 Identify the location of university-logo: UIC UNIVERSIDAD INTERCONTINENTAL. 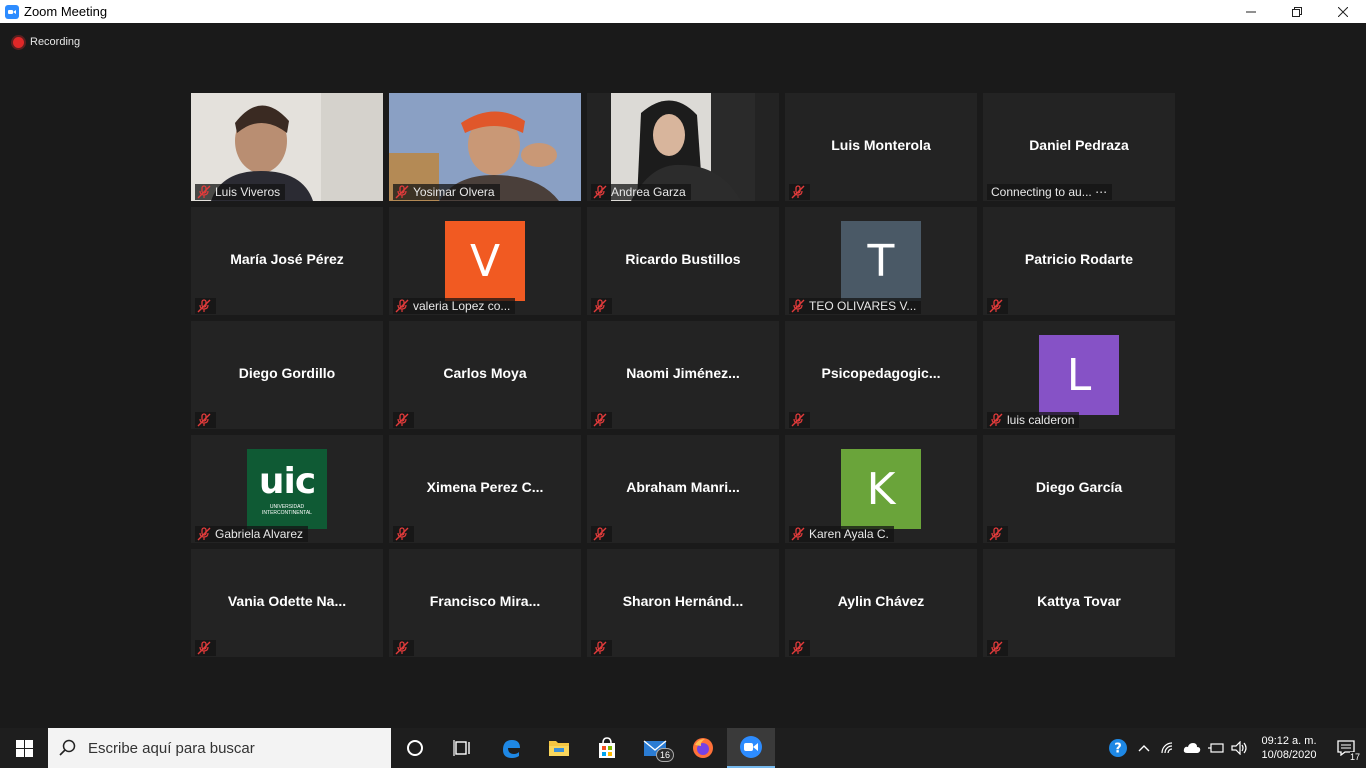
(287, 489).